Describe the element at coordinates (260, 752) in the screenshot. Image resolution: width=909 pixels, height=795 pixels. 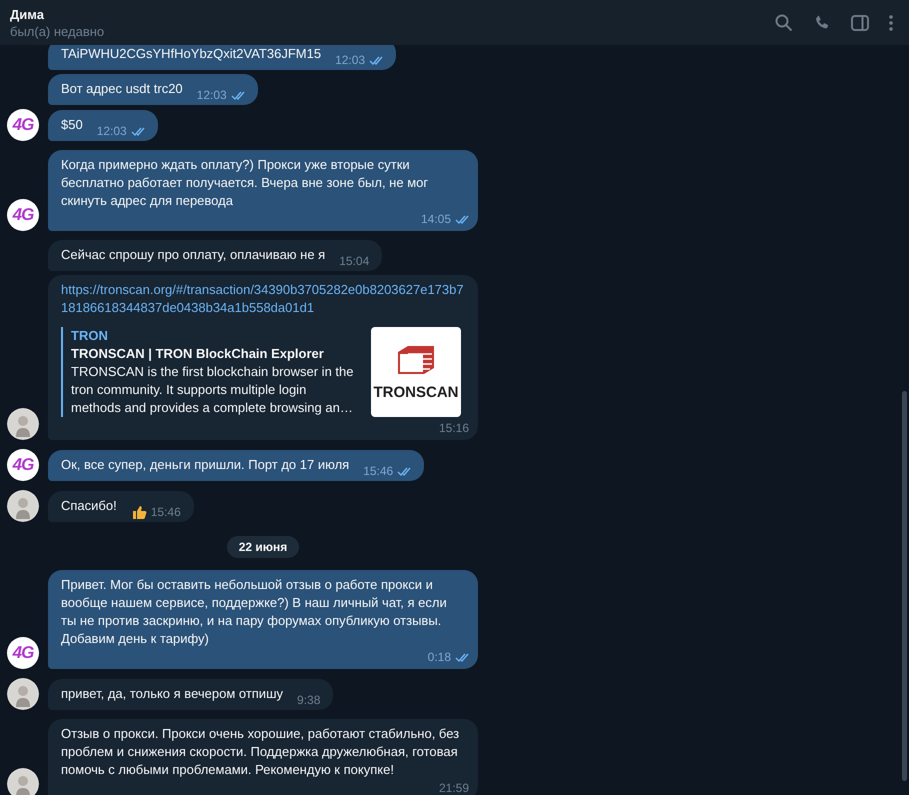
I see `message-text: Отзыв о прокси. Прокси очень хорошие, работают стабильно, без проблем и снижения скорости. Поддержка дружелюбная, готовая помочь с любыми проблемами. Рекомендую к покупке!` at that location.